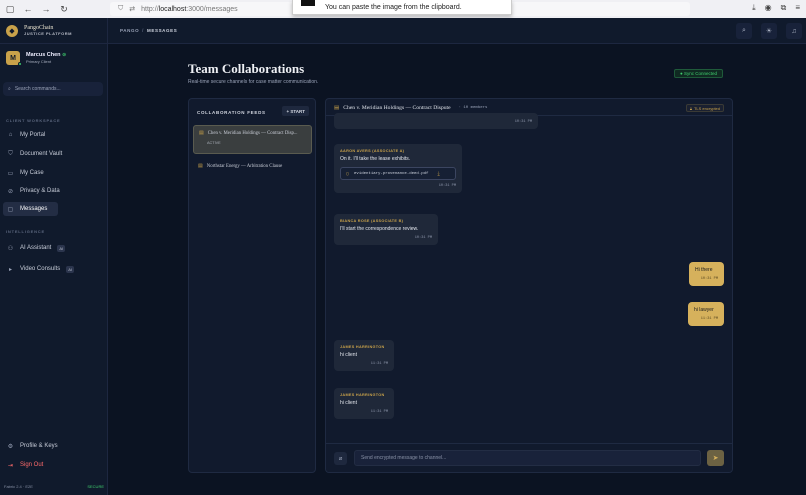 This screenshot has width=806, height=495. What do you see at coordinates (704, 108) in the screenshot?
I see `encryption-badge: 🔒︎ TLS encrypted` at bounding box center [704, 108].